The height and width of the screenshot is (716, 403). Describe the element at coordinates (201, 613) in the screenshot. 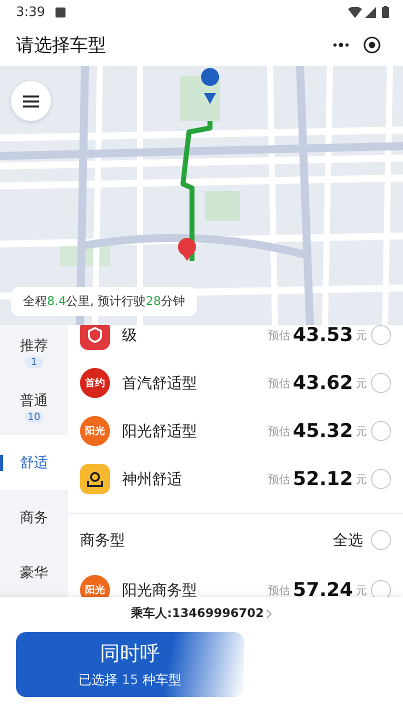

I see `passenger-link: 乘车人:13469996702` at that location.